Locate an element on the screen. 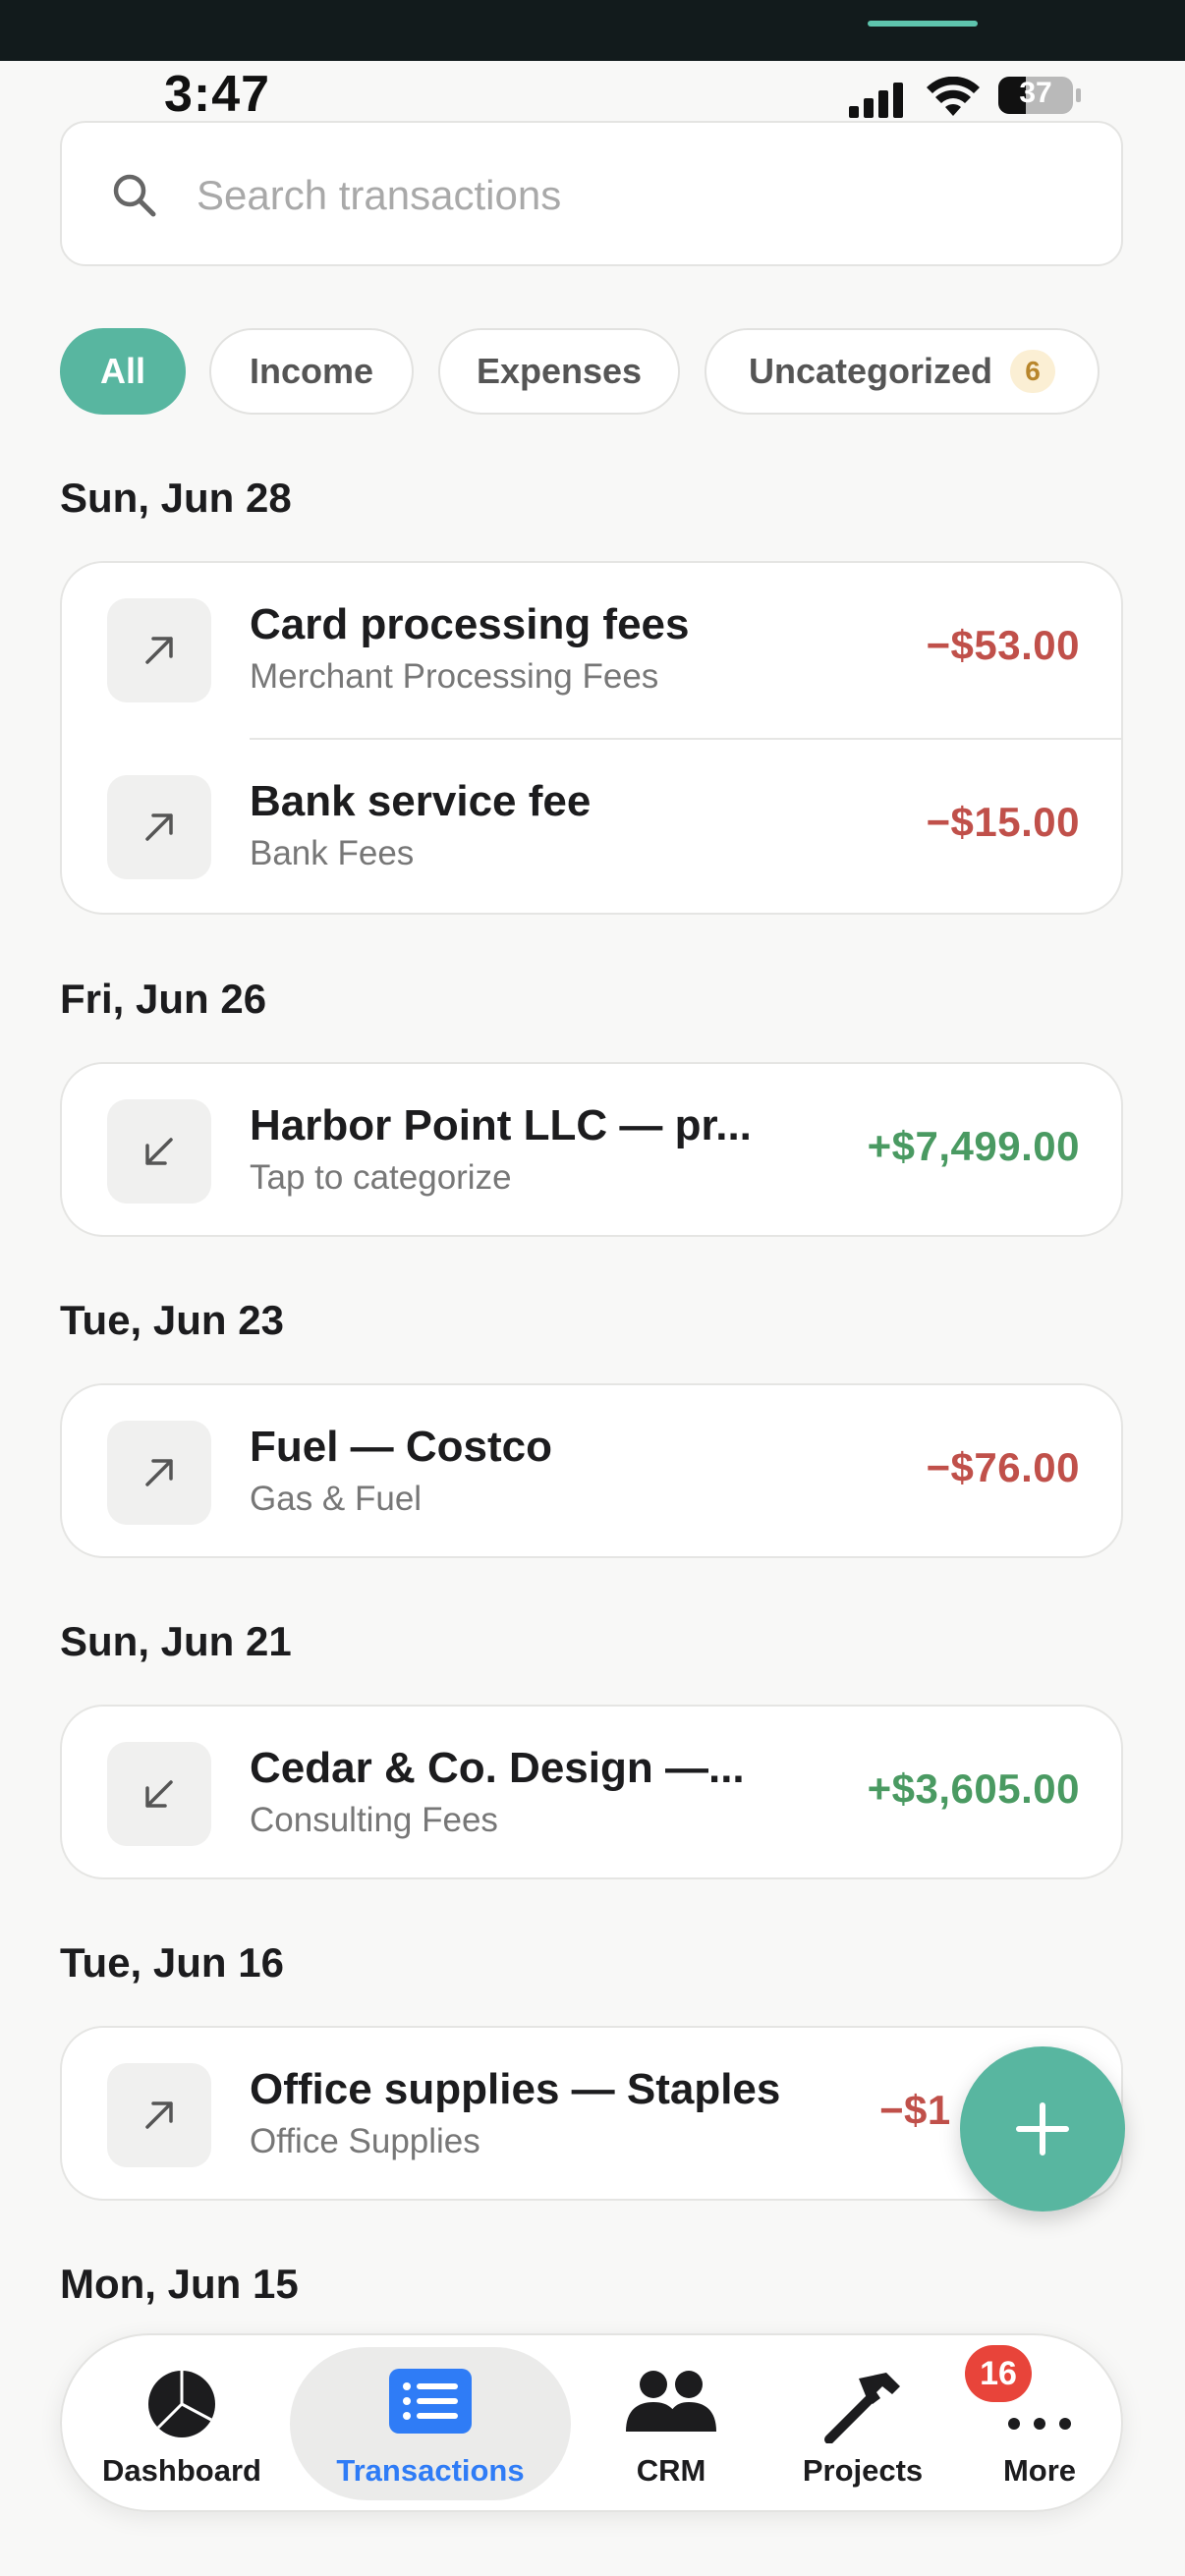  tab-label: CRM is located at coordinates (671, 2470).